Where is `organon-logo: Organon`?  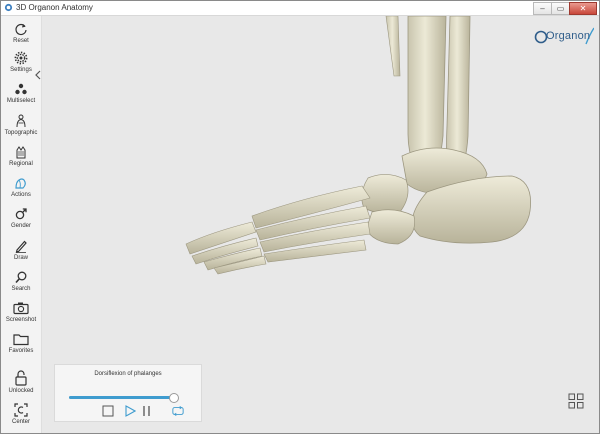
organon-logo: Organon is located at coordinates (564, 37).